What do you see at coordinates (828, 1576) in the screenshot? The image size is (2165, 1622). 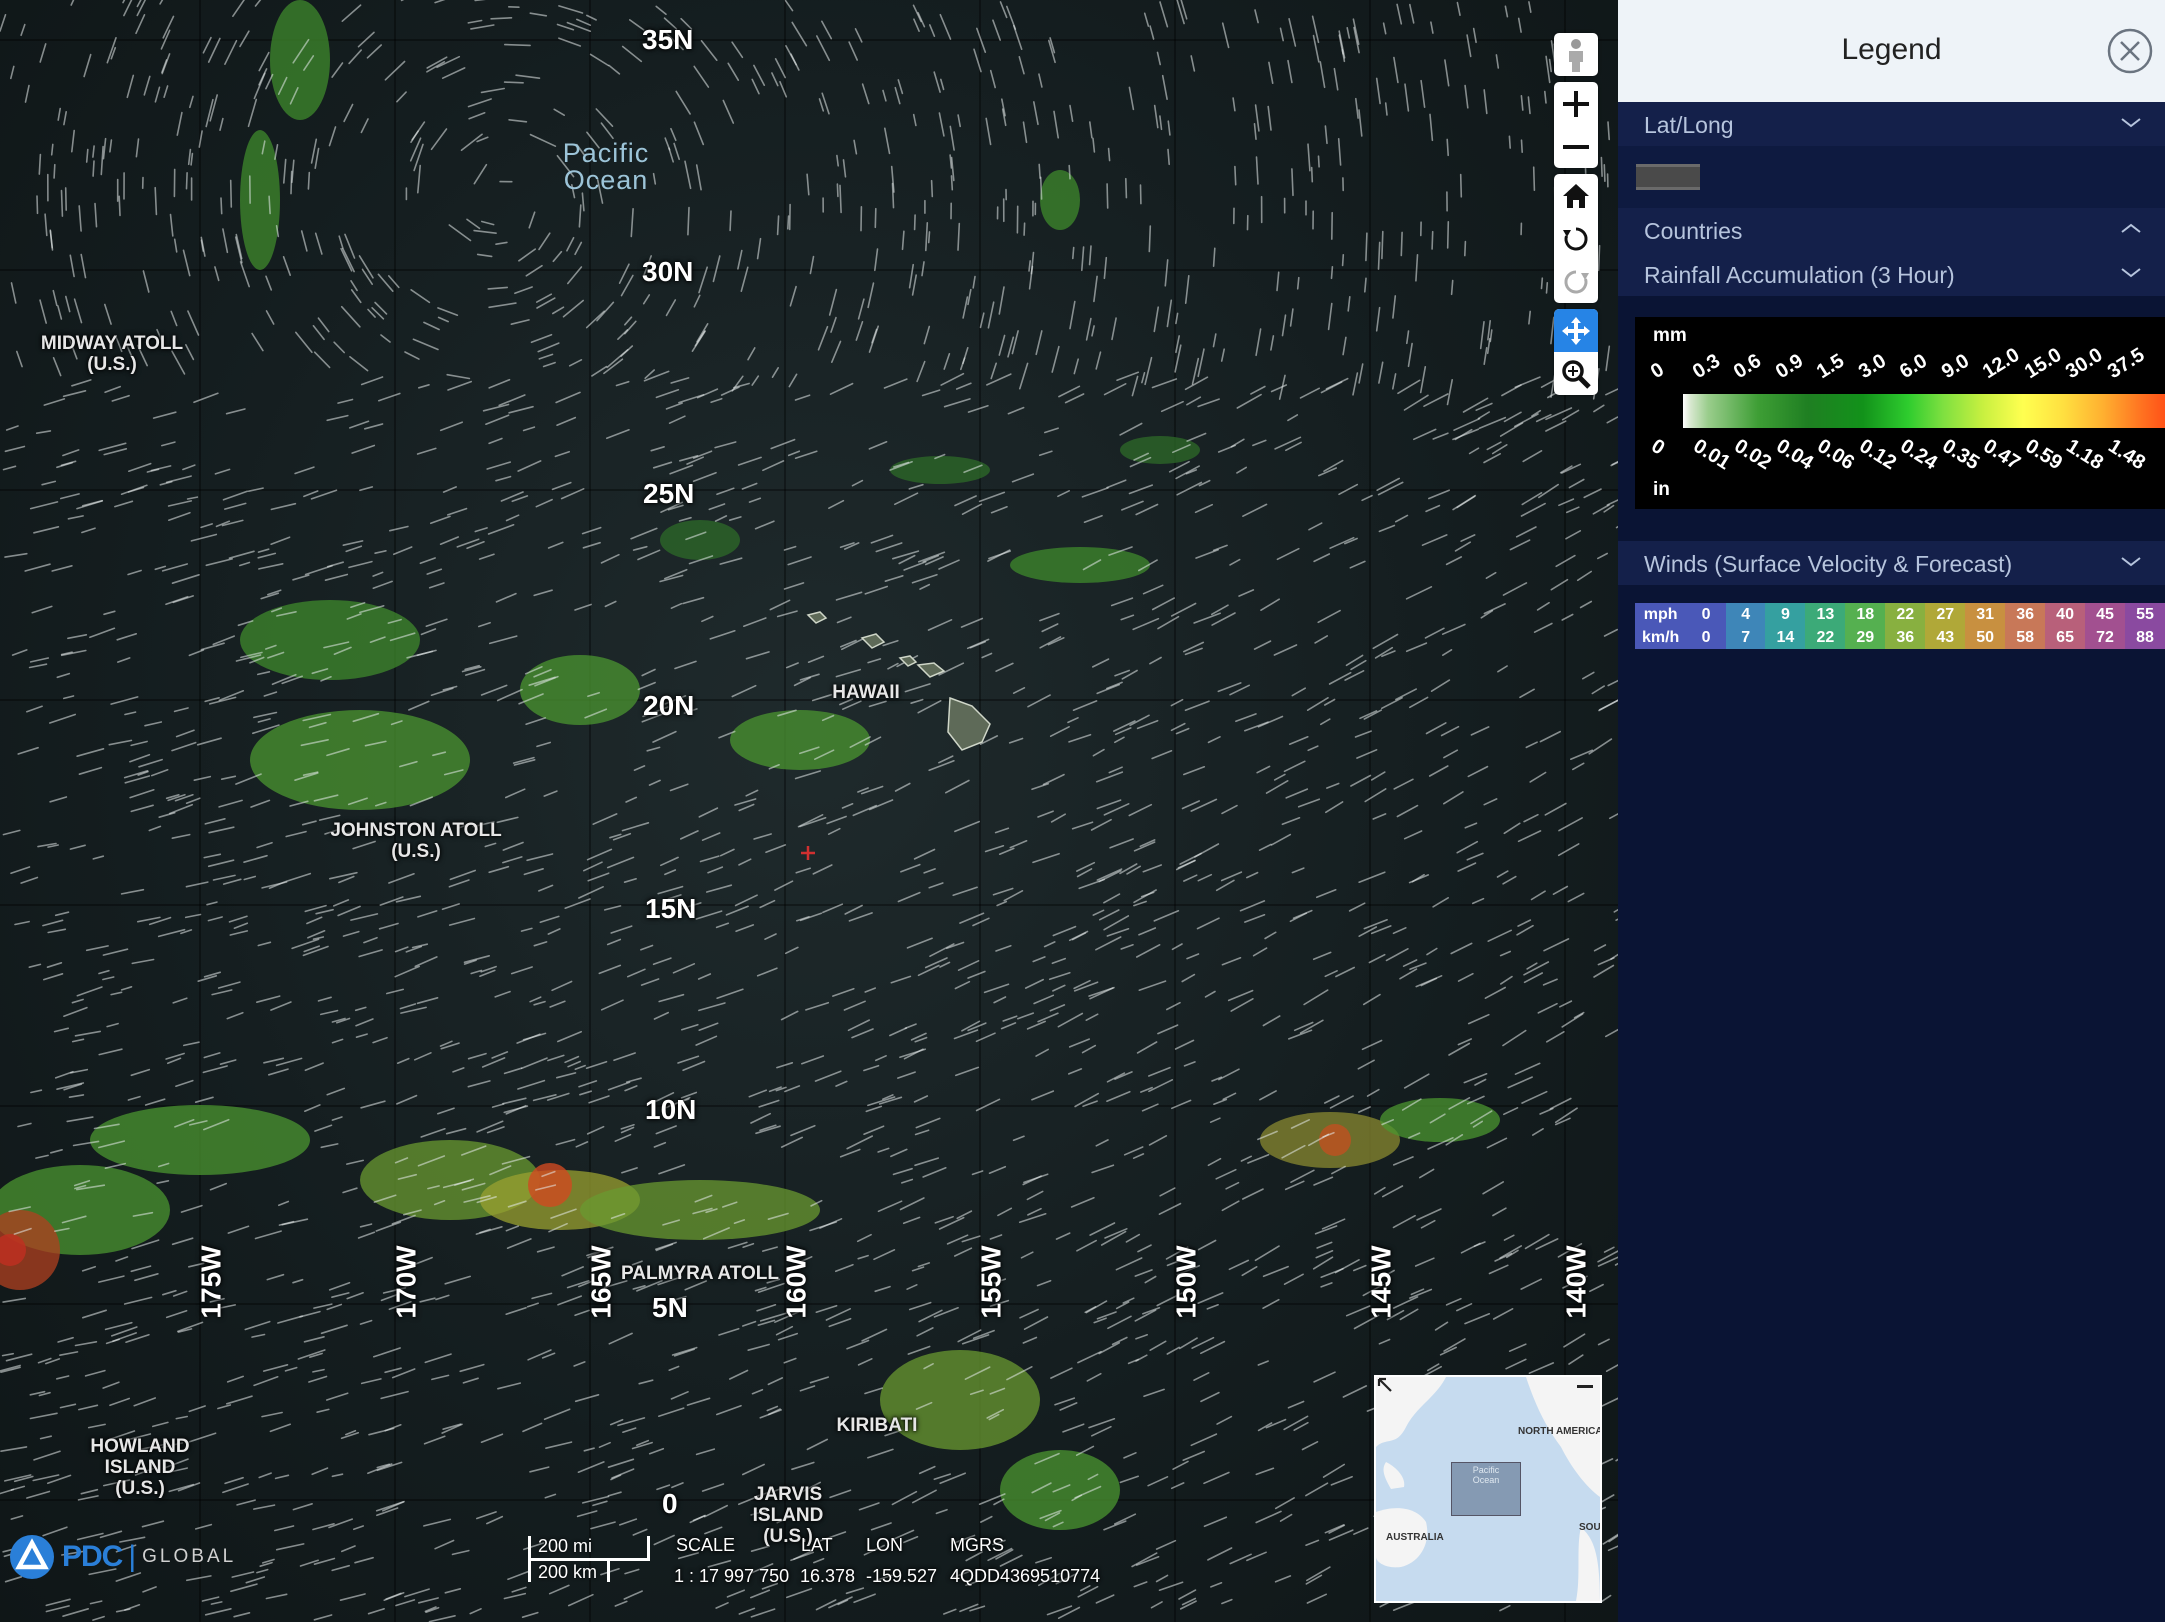 I see `lat-readout-value: 16.378` at bounding box center [828, 1576].